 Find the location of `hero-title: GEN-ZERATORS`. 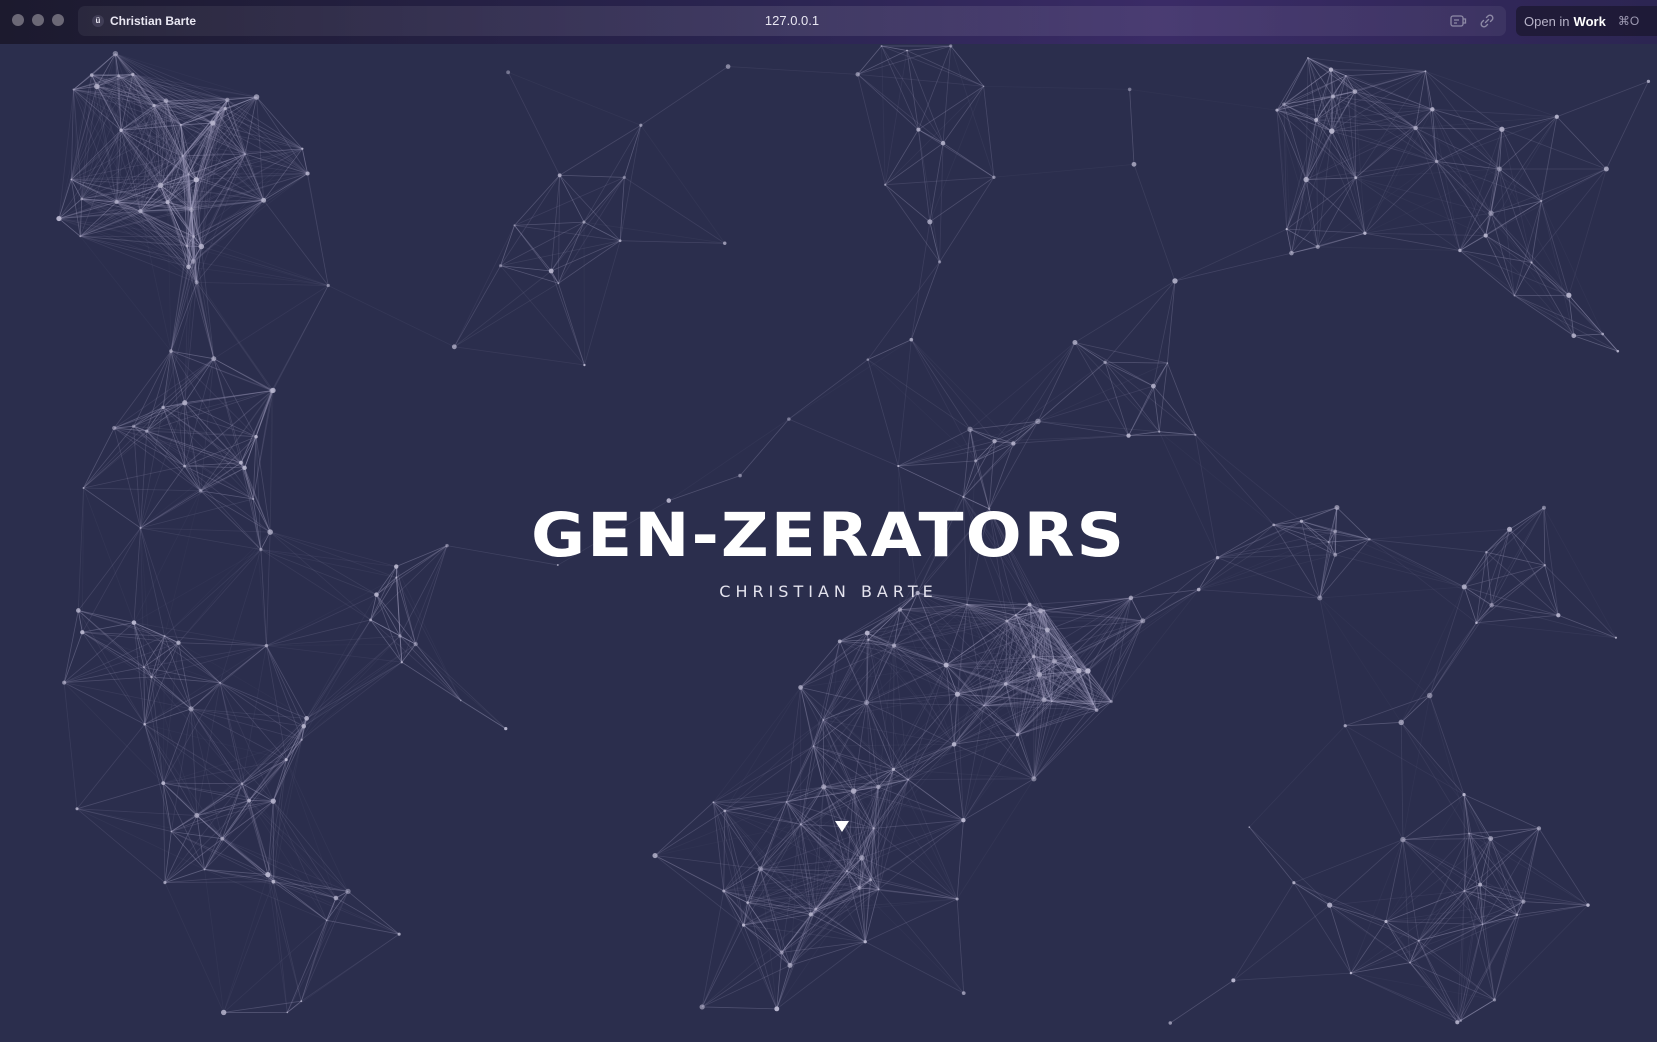

hero-title: GEN-ZERATORS is located at coordinates (828, 535).